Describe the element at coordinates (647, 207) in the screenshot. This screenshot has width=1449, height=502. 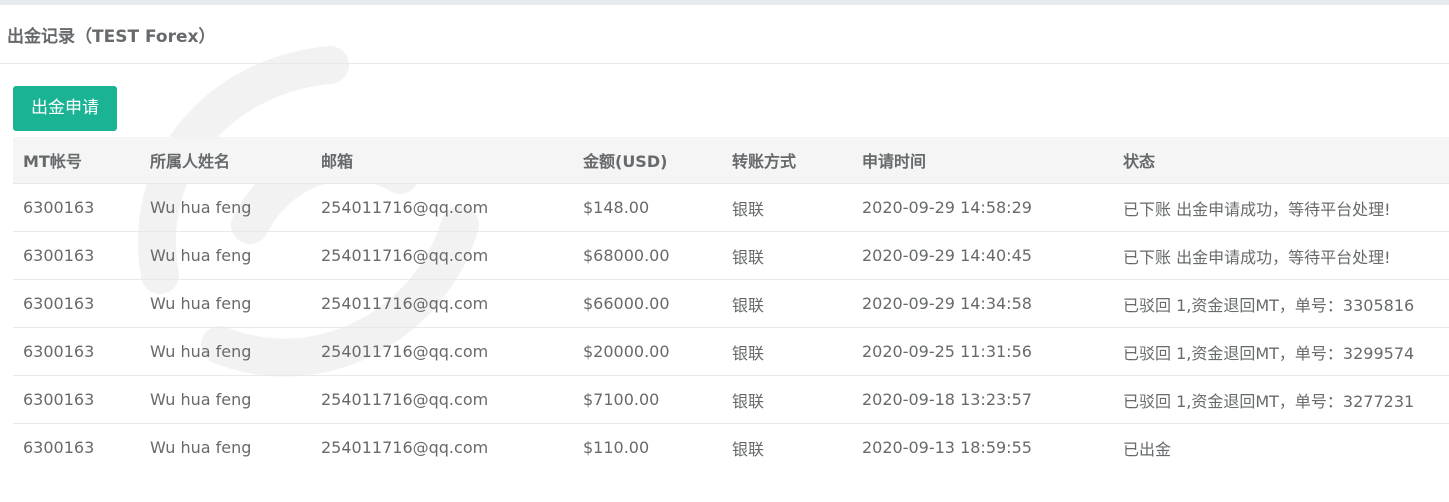
I see `cell-amount: $148.00` at that location.